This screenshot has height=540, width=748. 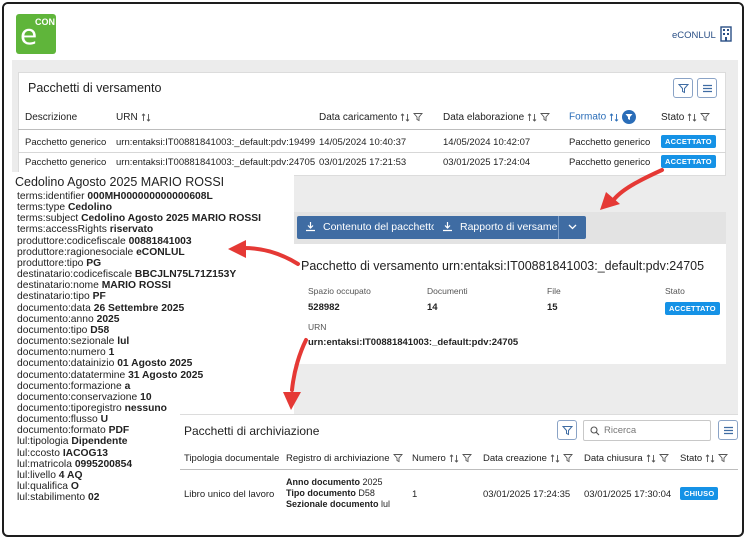 I want to click on col-data-chiusura: Data chiusura, so click(x=626, y=458).